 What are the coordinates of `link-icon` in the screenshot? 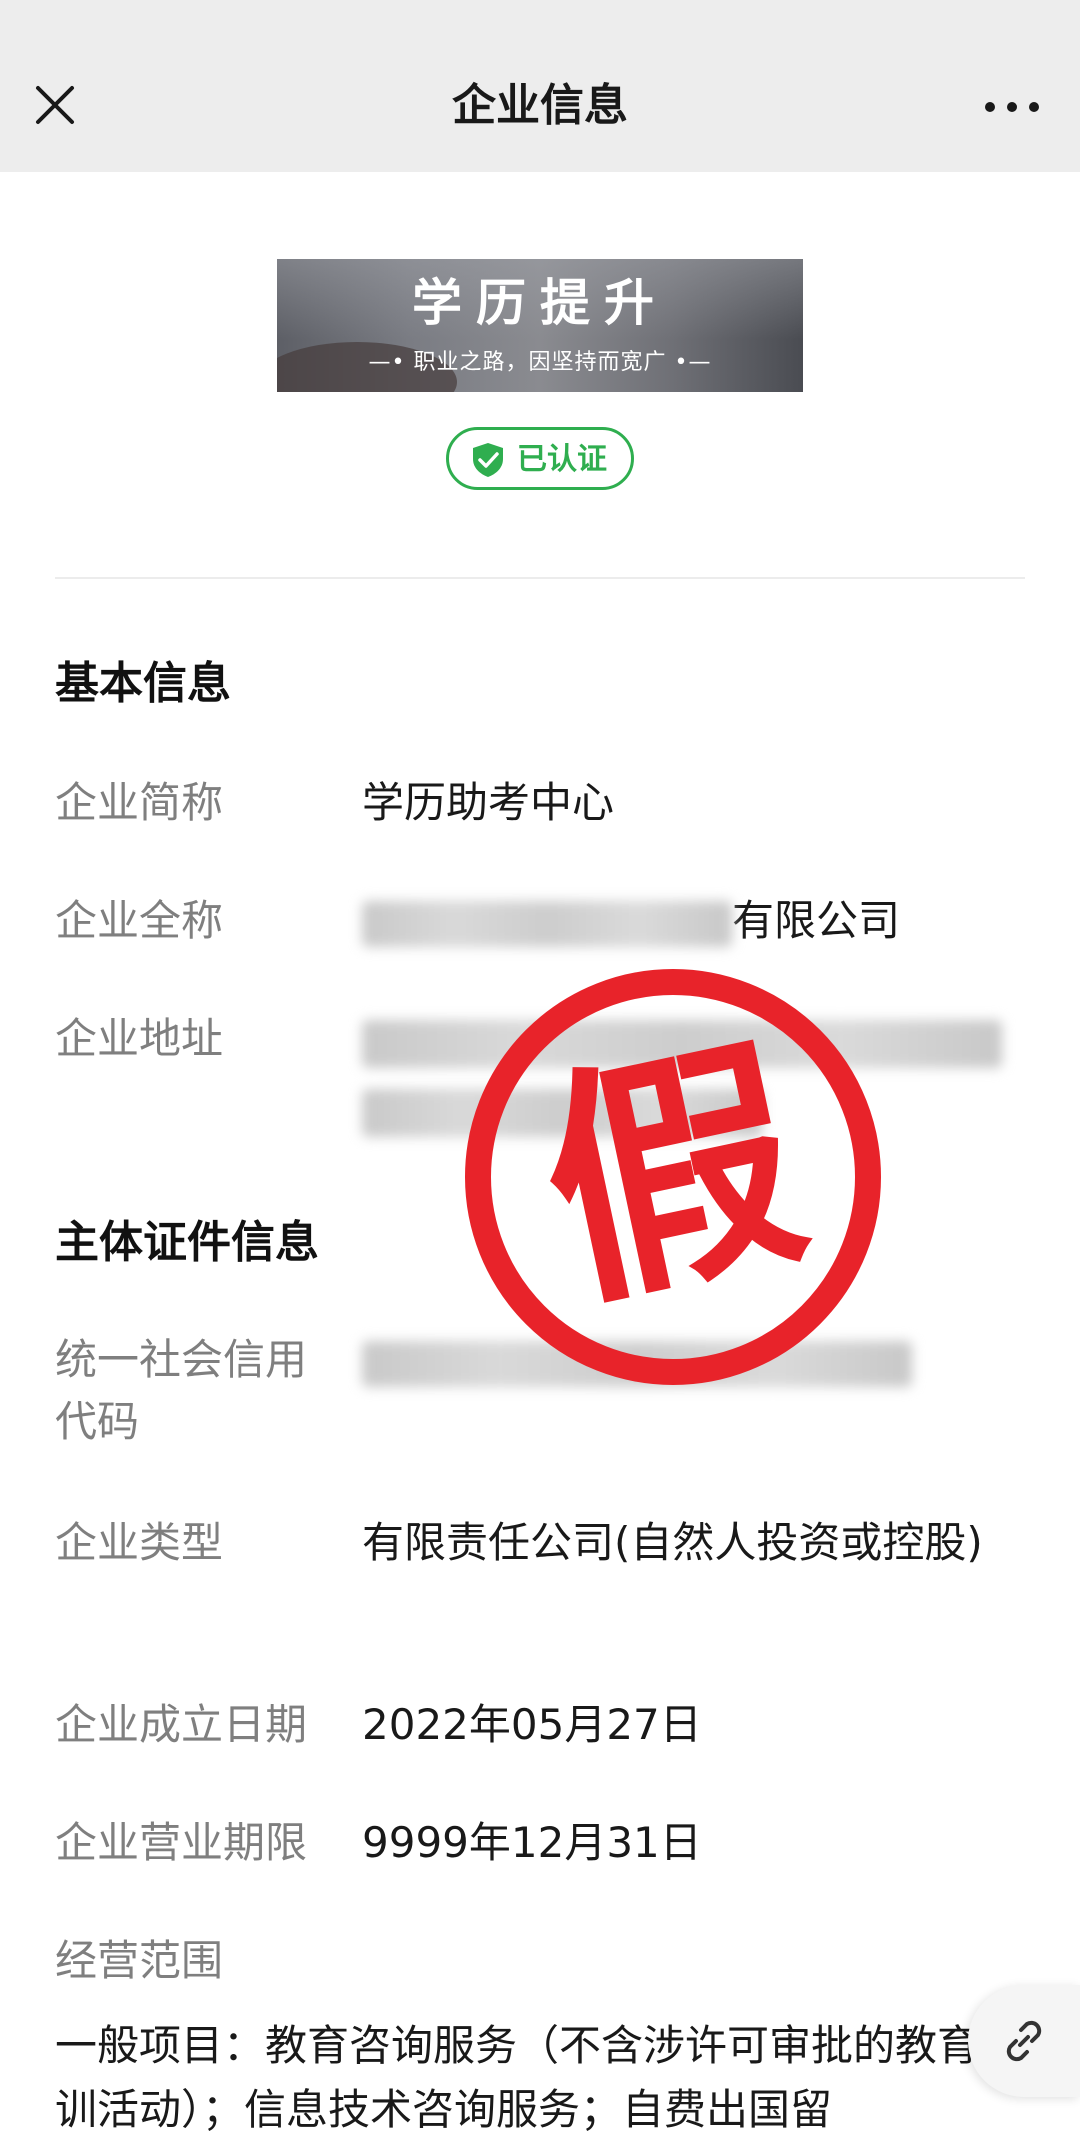 It's located at (1024, 2041).